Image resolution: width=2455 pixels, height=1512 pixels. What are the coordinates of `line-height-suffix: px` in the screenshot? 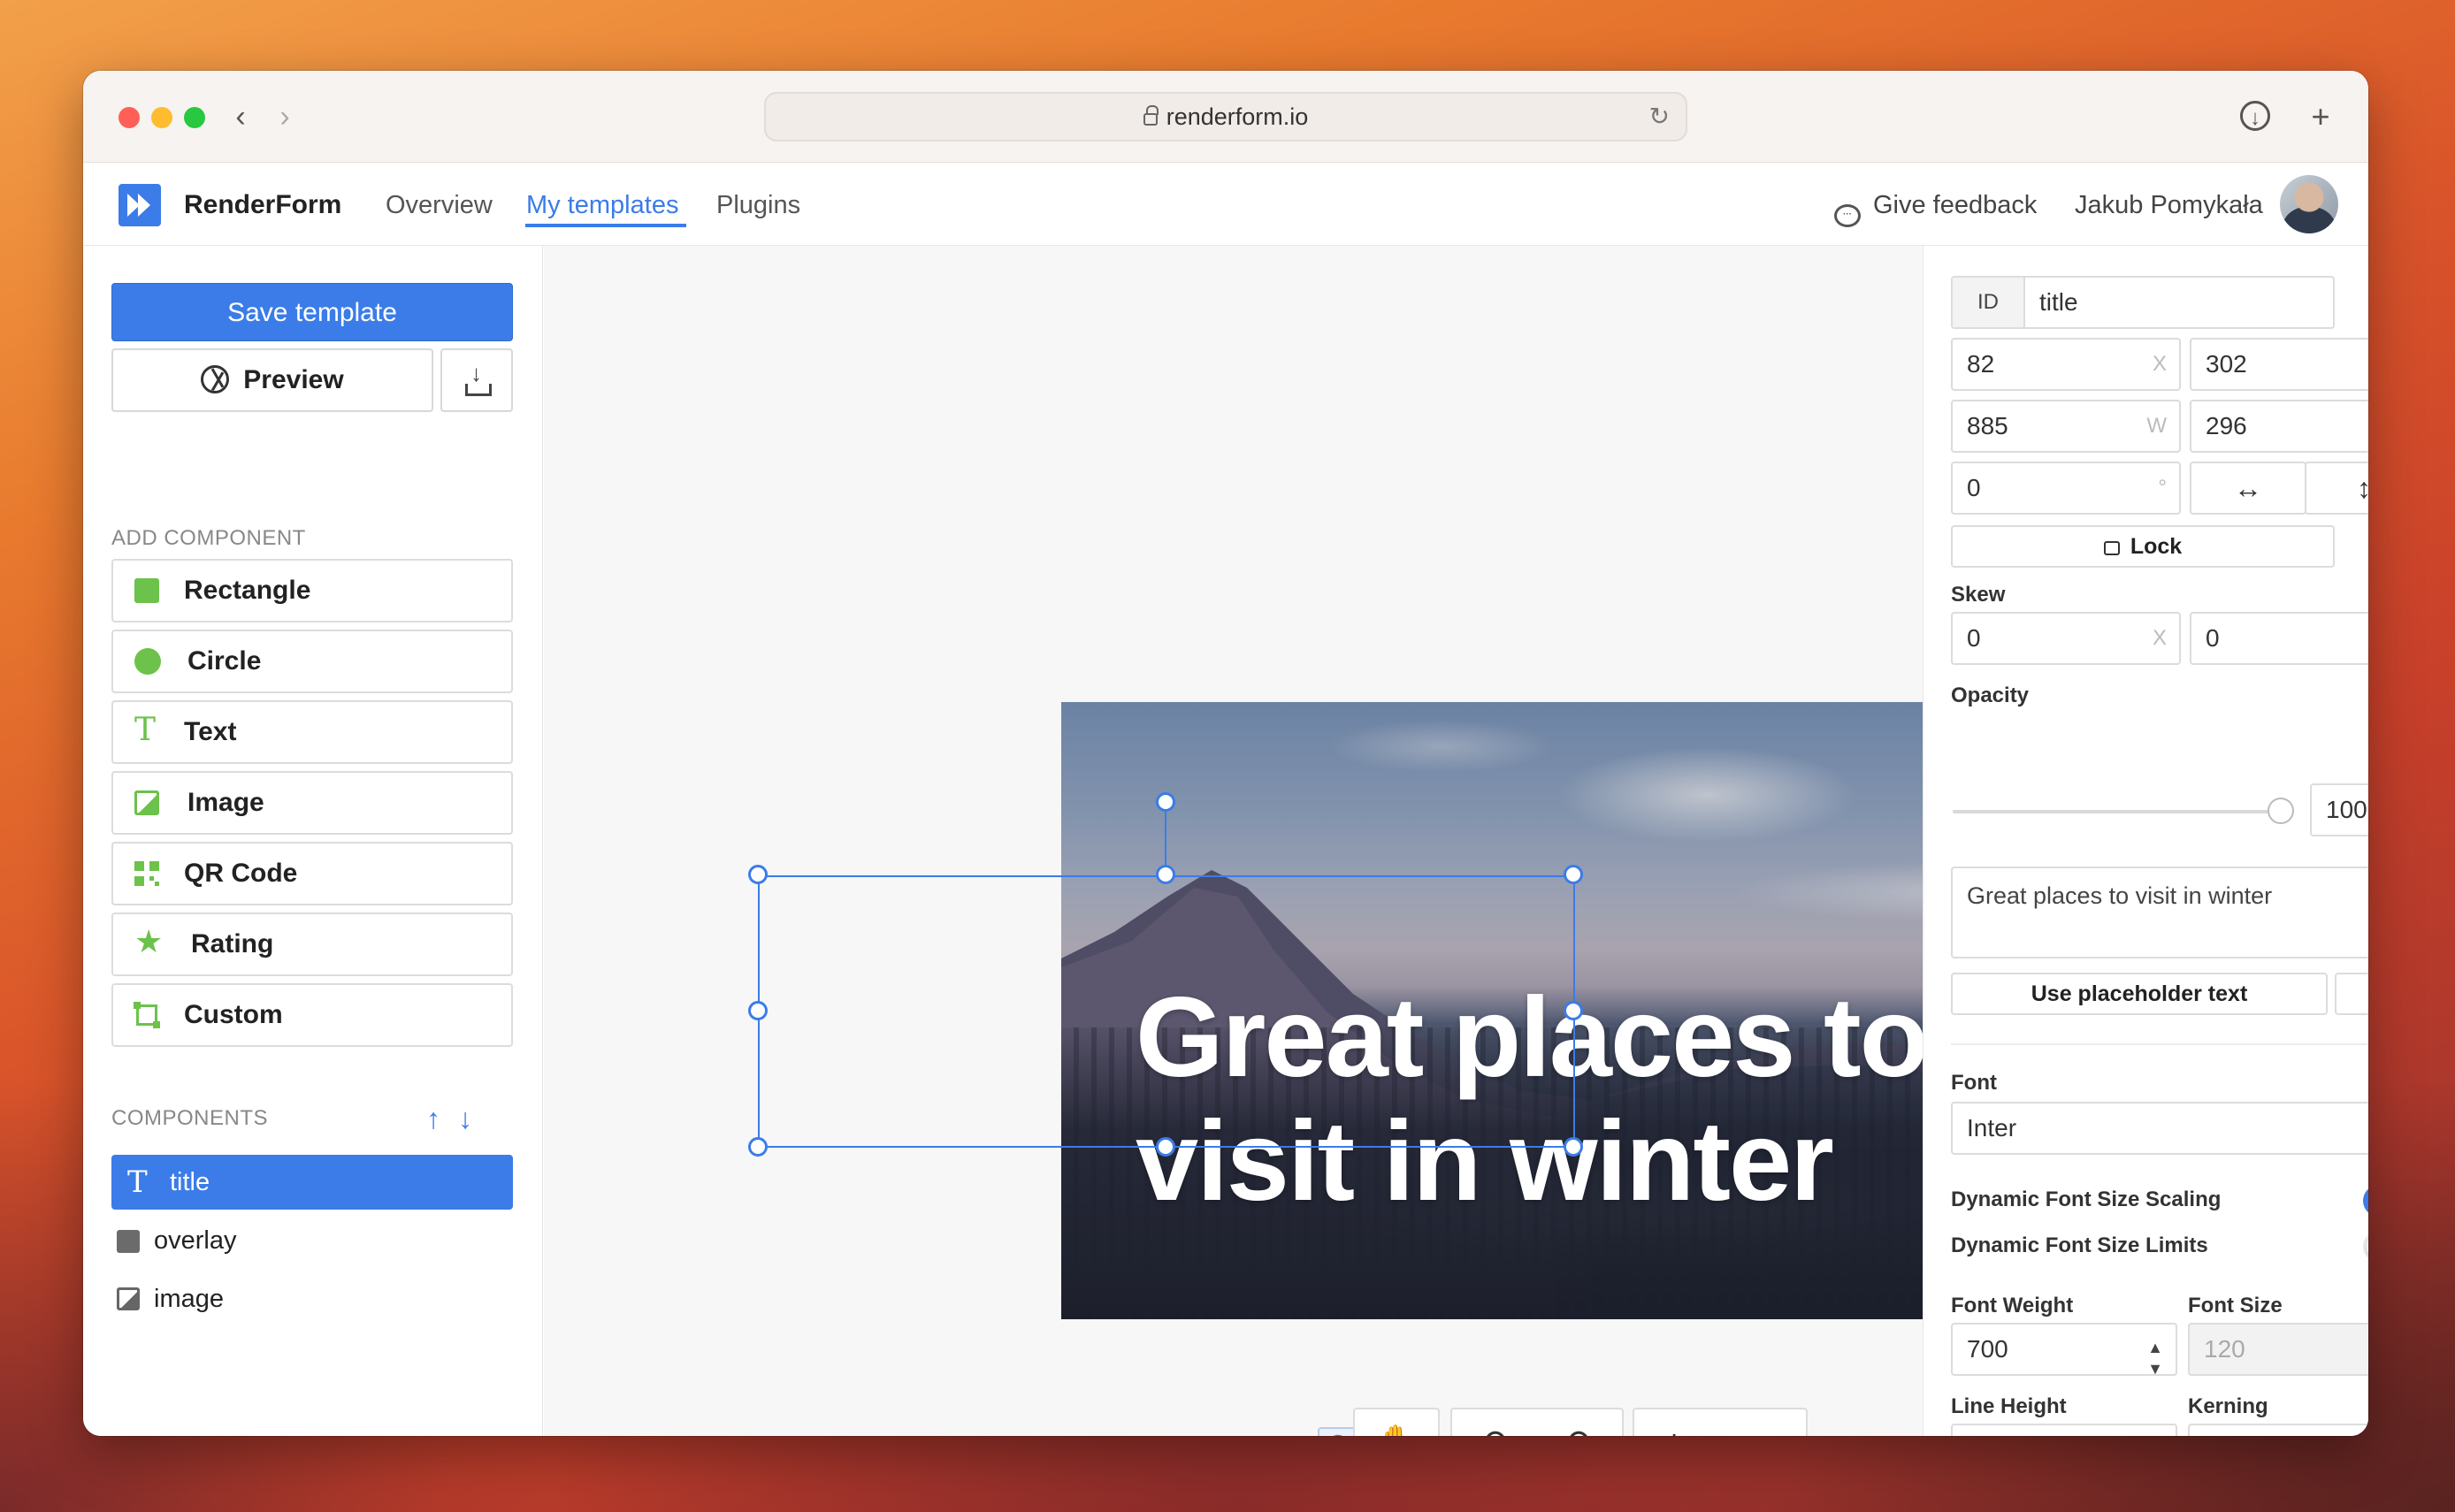 It's located at (2152, 1430).